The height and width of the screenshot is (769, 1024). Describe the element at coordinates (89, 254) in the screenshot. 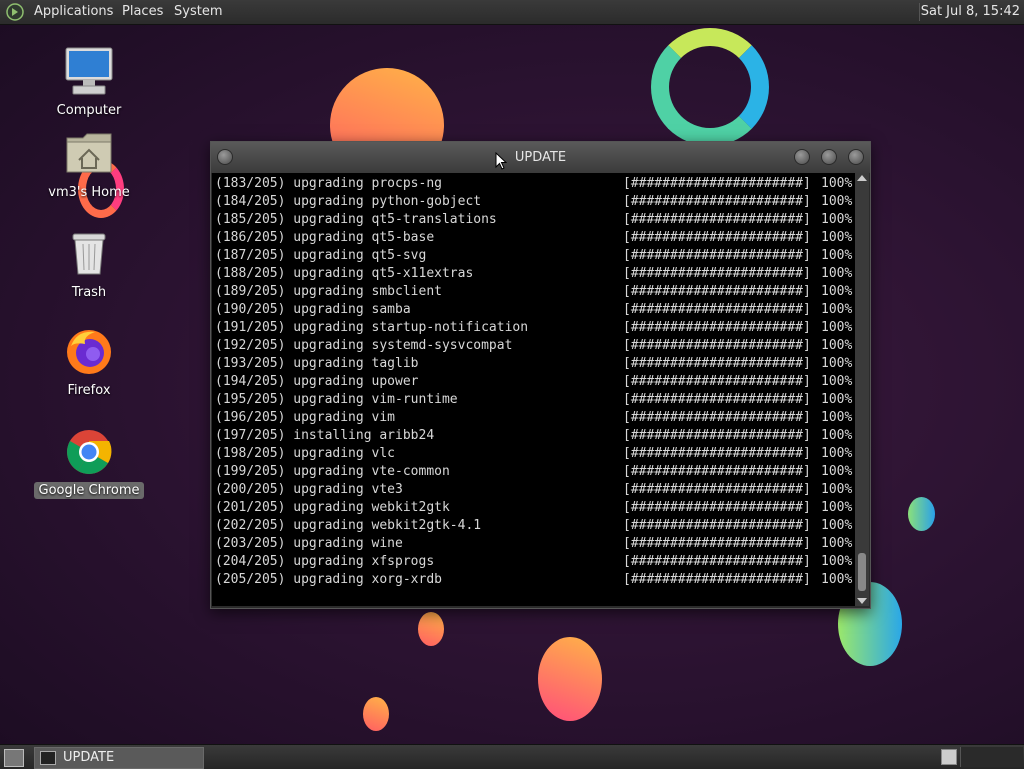

I see `trash-icon` at that location.